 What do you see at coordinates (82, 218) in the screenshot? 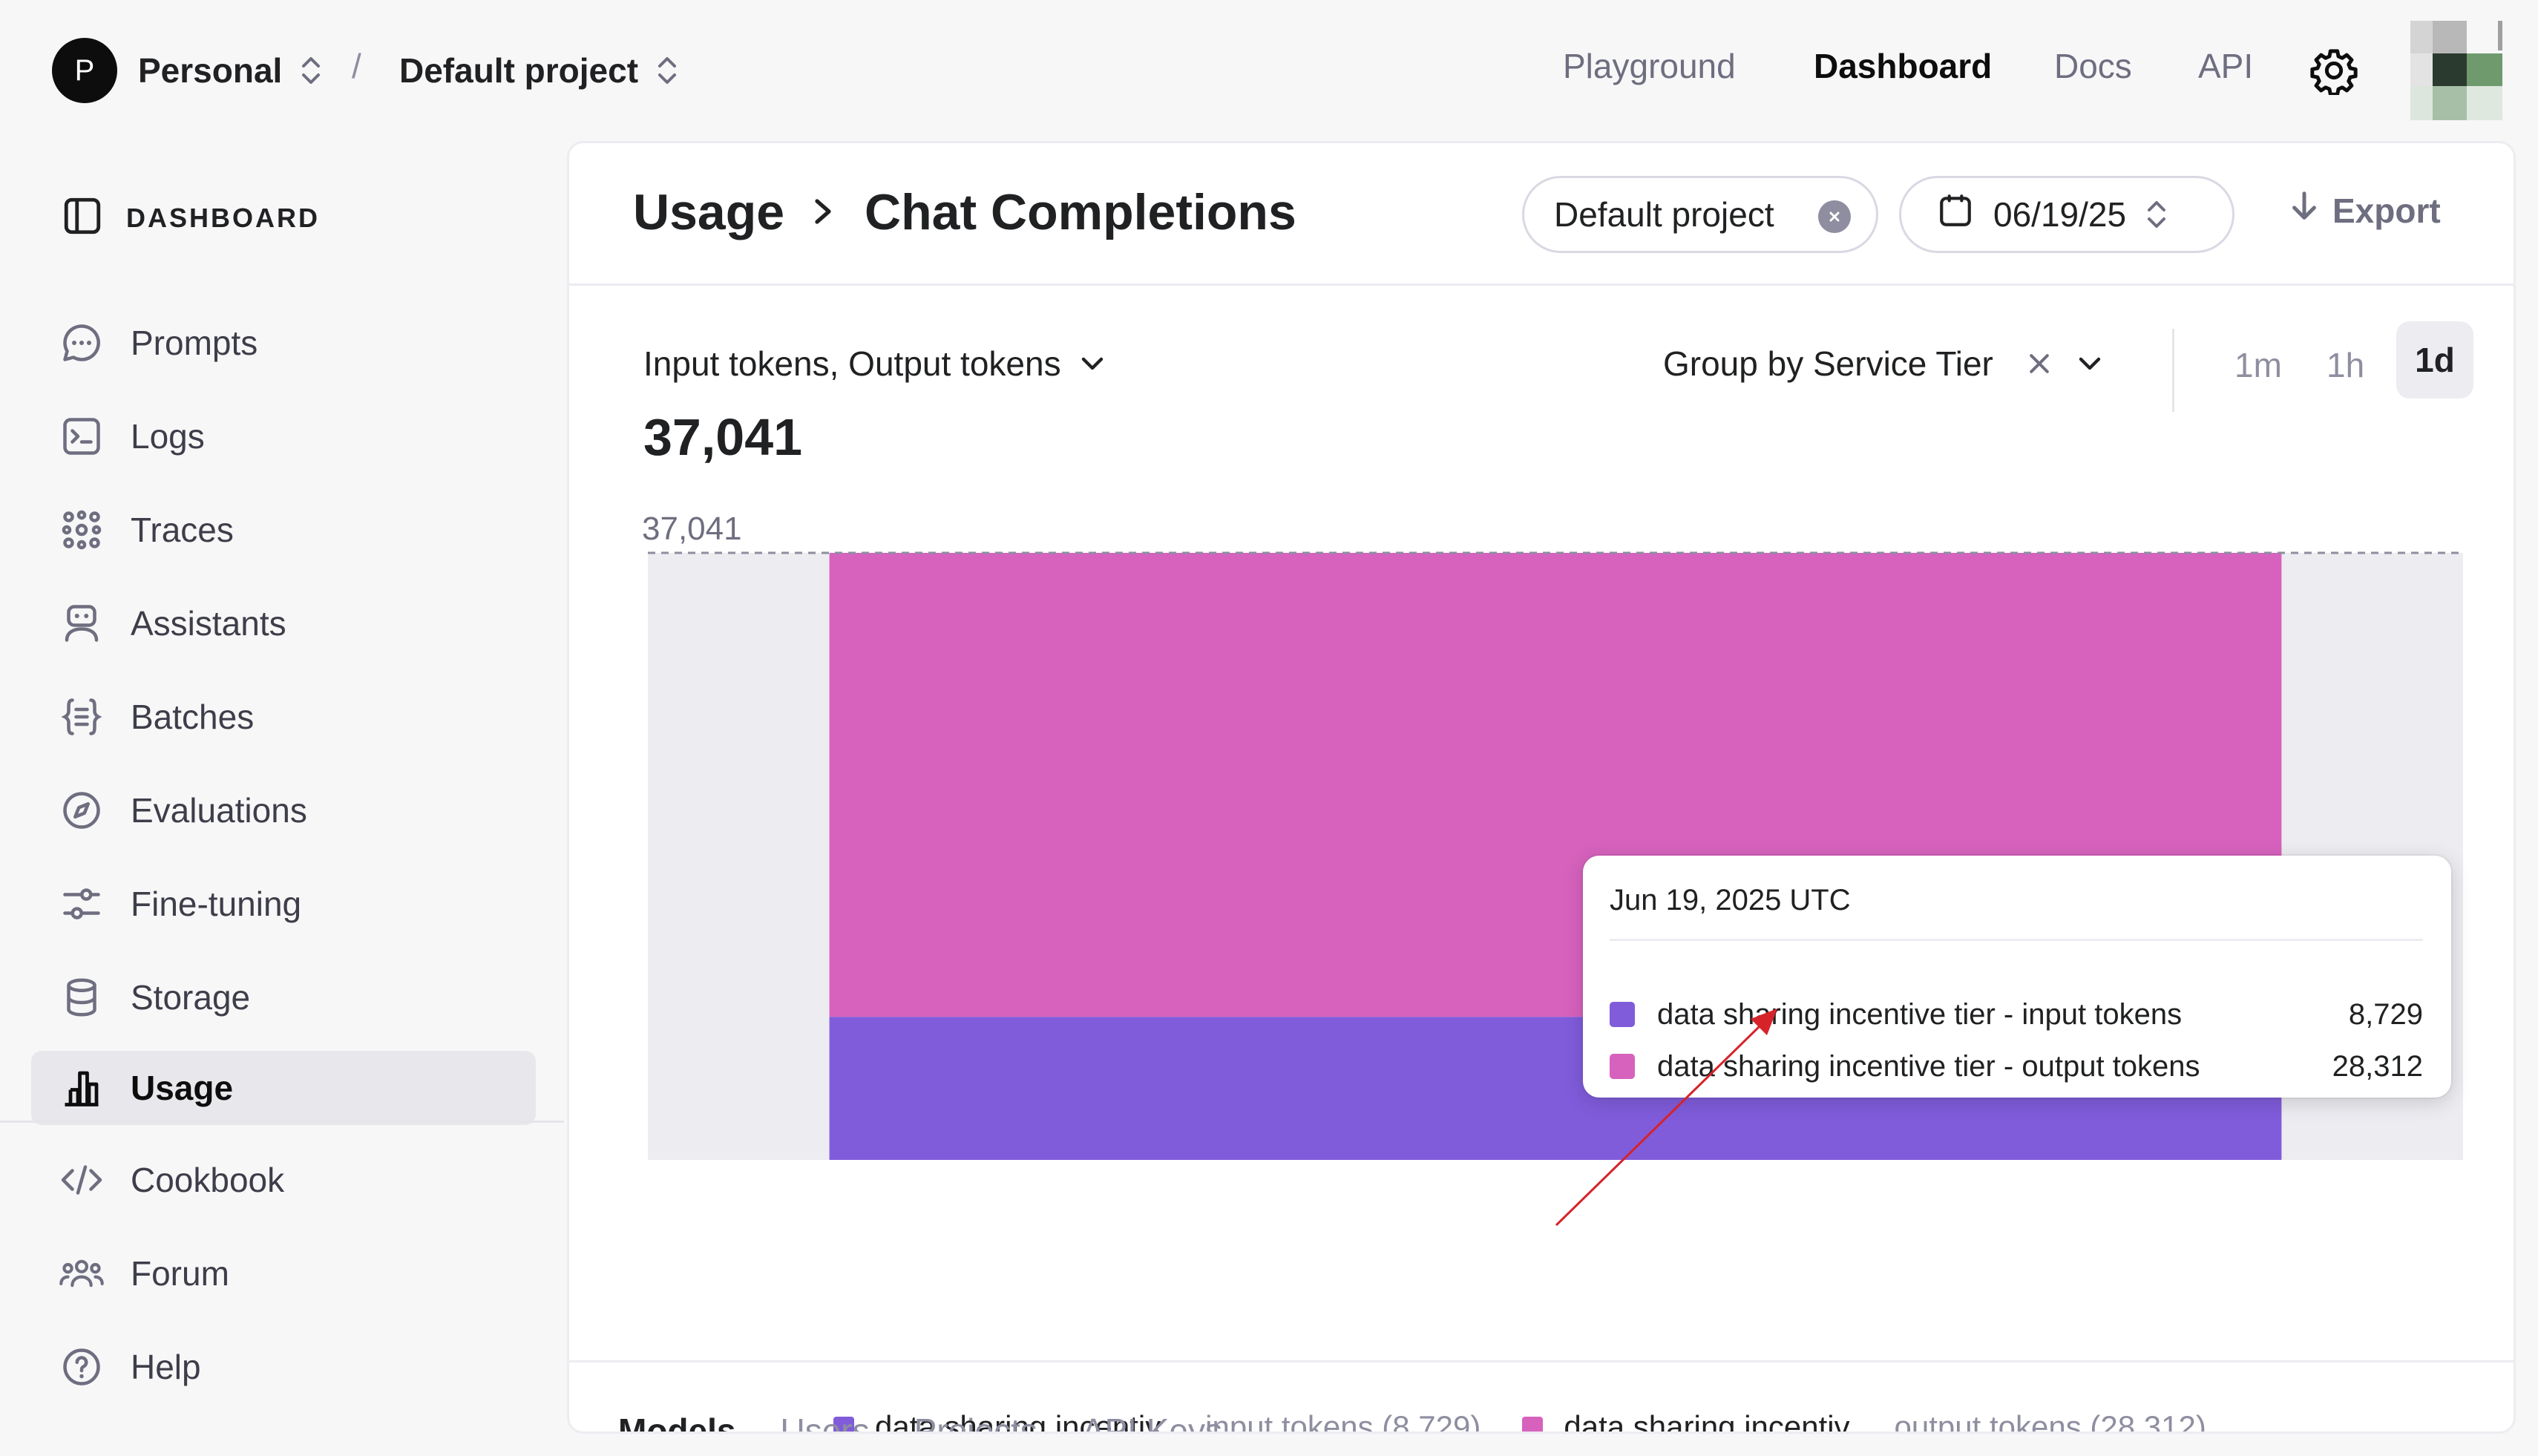
I see `sidebar-panel-icon` at bounding box center [82, 218].